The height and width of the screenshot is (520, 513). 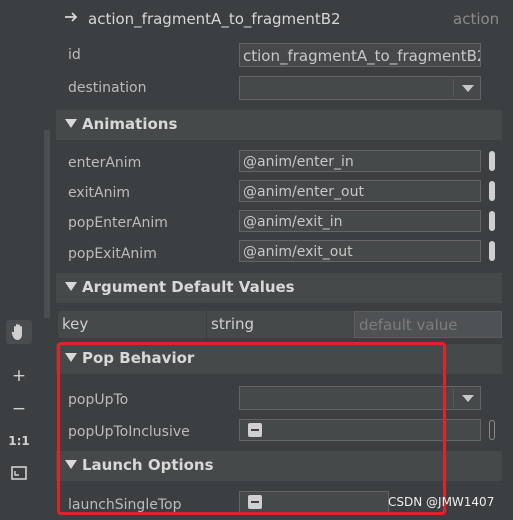 I want to click on zoom-in-button: +, so click(x=19, y=376).